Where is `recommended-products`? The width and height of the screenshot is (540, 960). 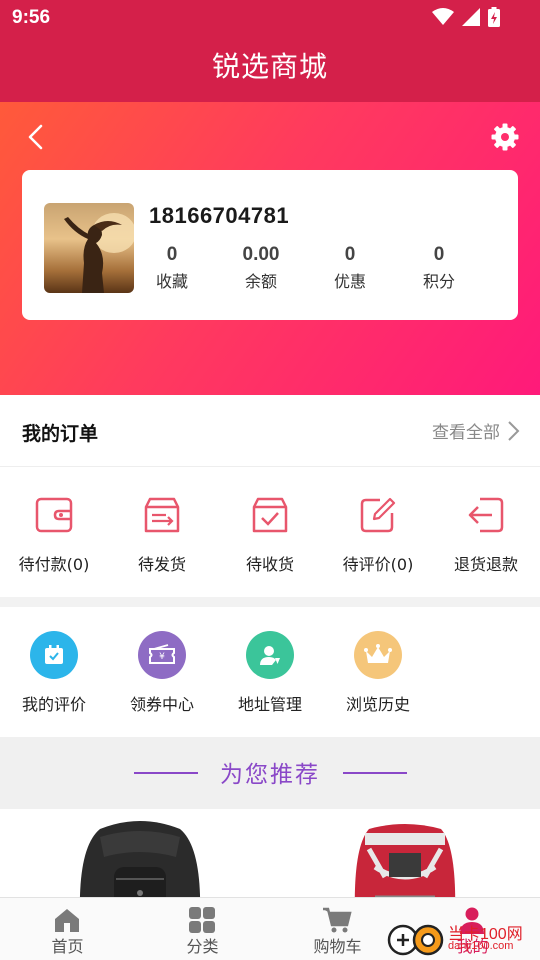
recommended-products is located at coordinates (270, 854).